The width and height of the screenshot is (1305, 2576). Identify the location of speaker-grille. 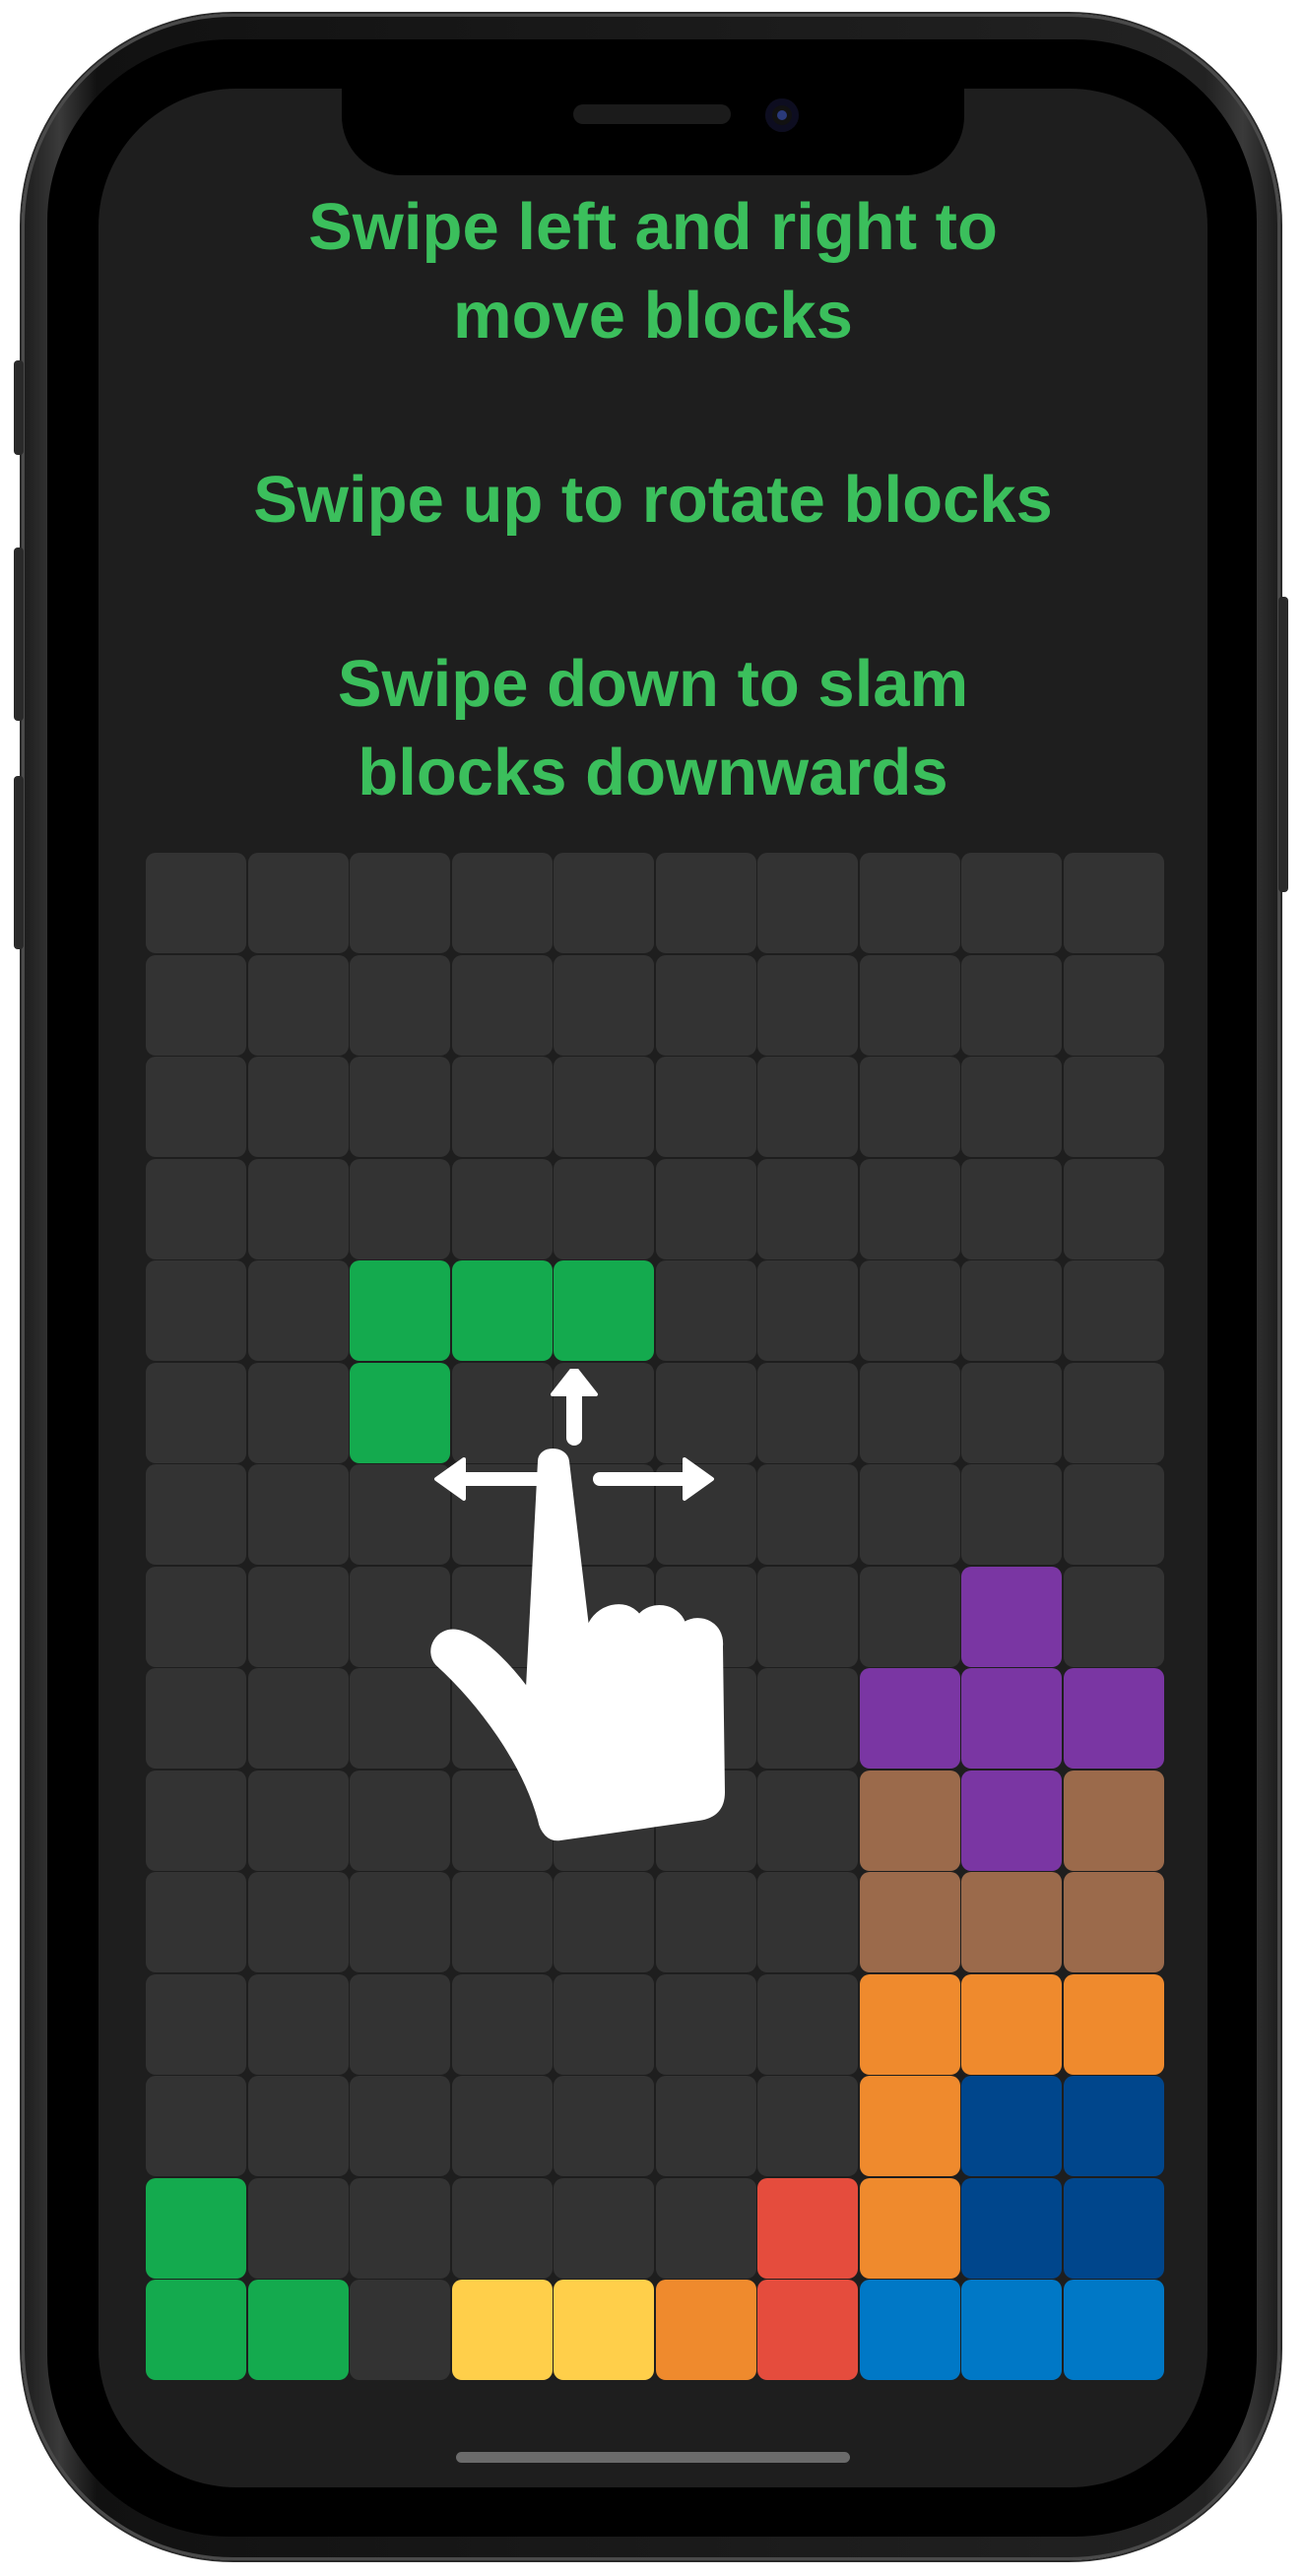
(652, 114).